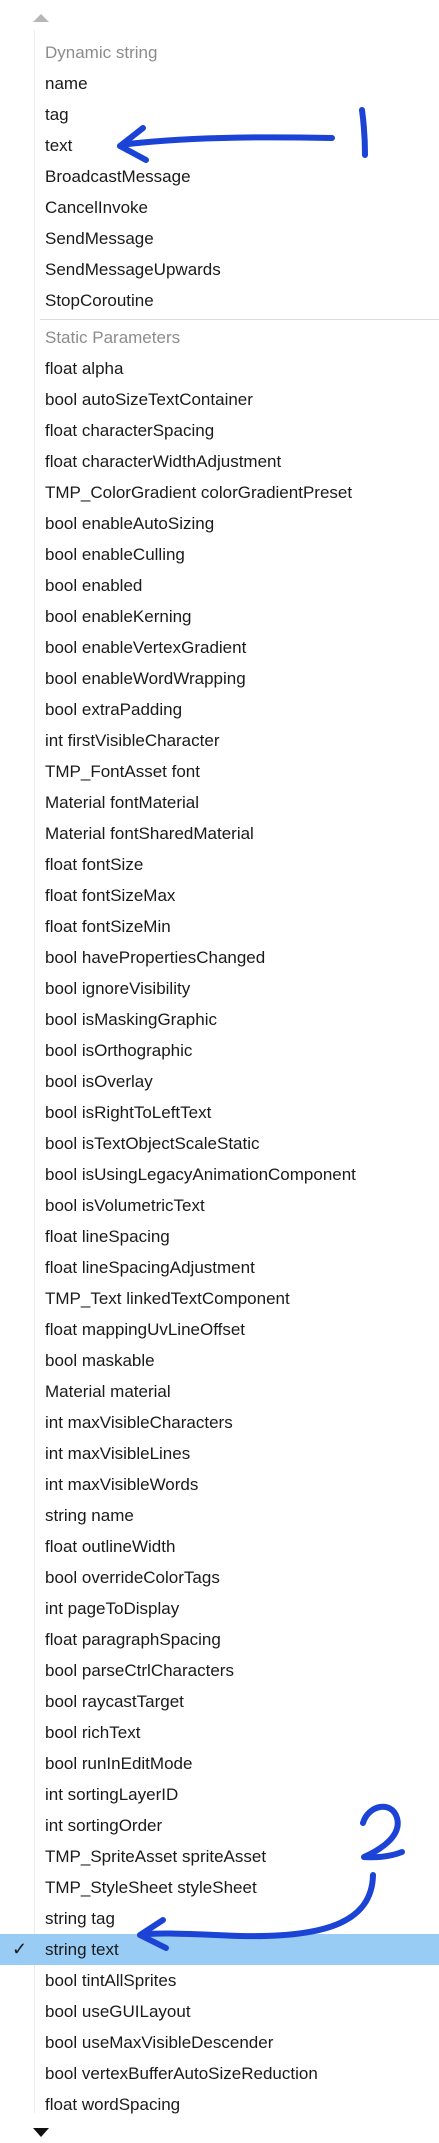  I want to click on menu-item-label: TMP_StyleSheet styleSheet, so click(151, 1887).